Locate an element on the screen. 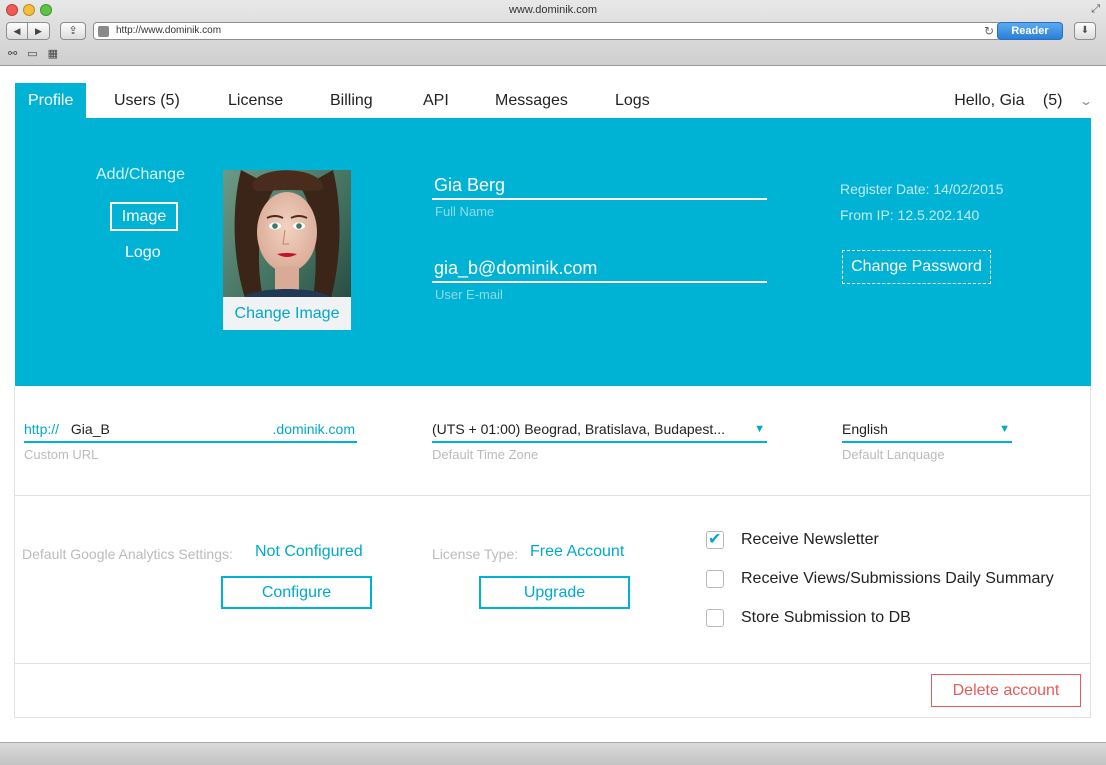 This screenshot has height=765, width=1106. top-sites-icon: ▦ is located at coordinates (53, 53).